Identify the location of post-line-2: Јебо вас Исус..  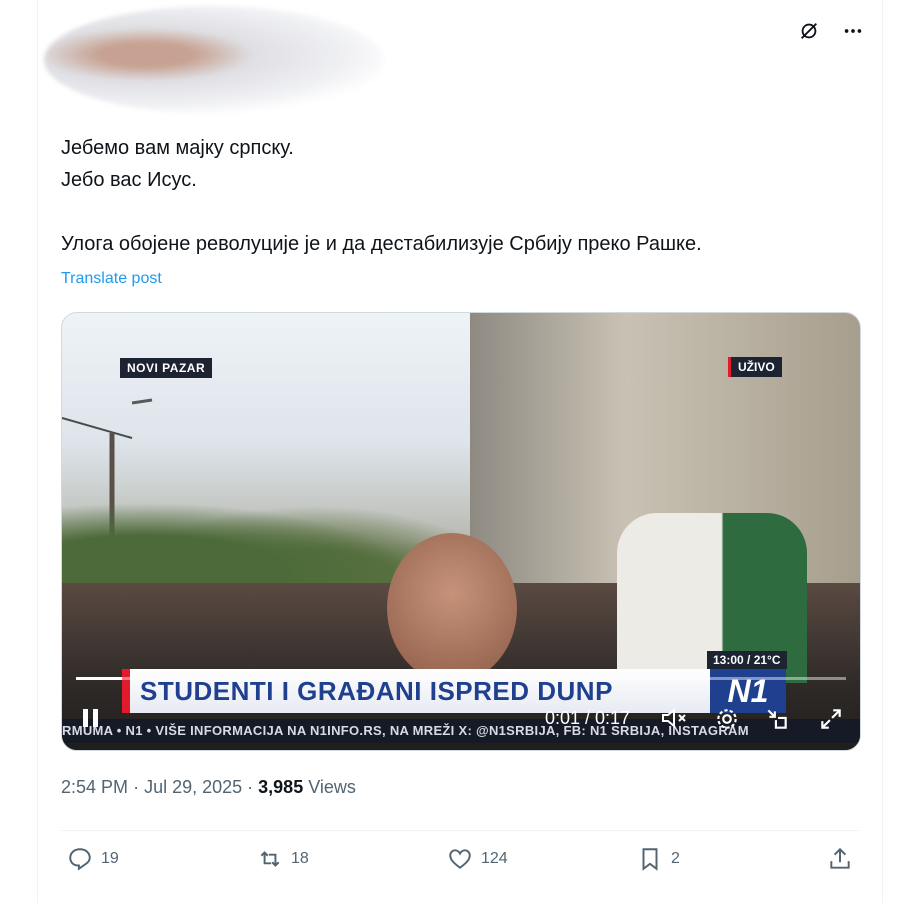
(129, 180).